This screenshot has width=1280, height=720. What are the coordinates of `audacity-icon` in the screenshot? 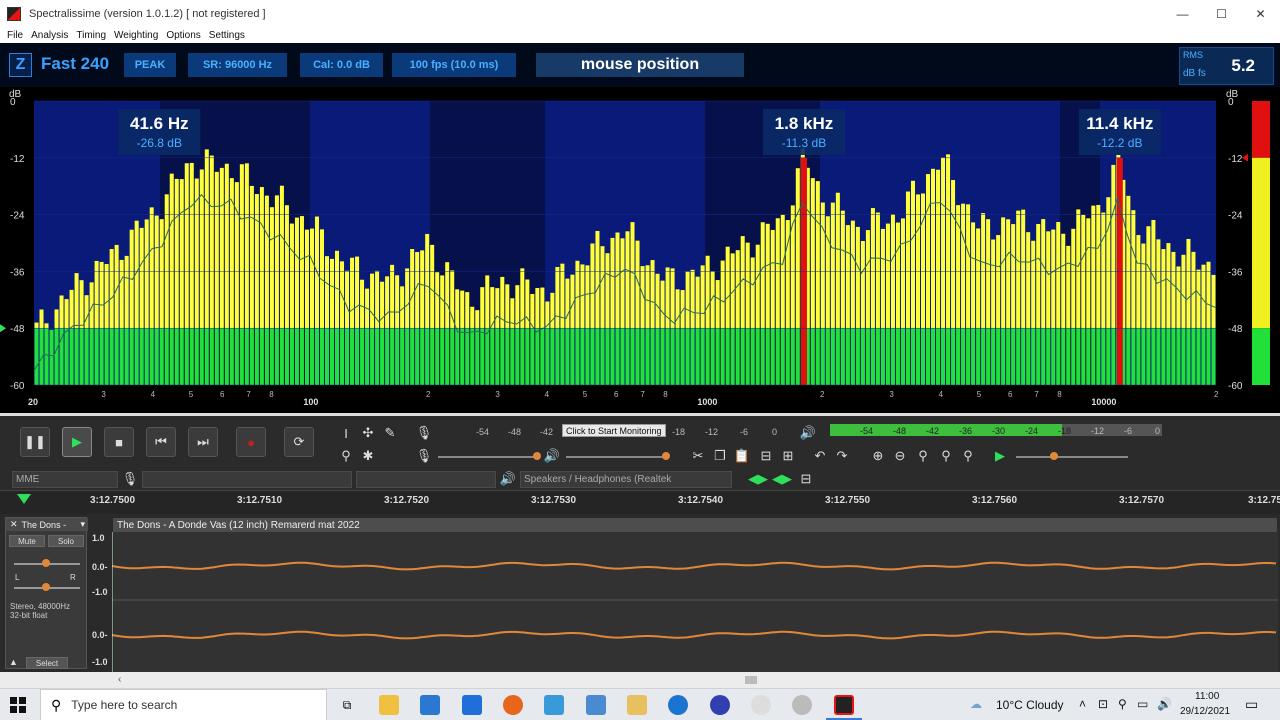 It's located at (720, 705).